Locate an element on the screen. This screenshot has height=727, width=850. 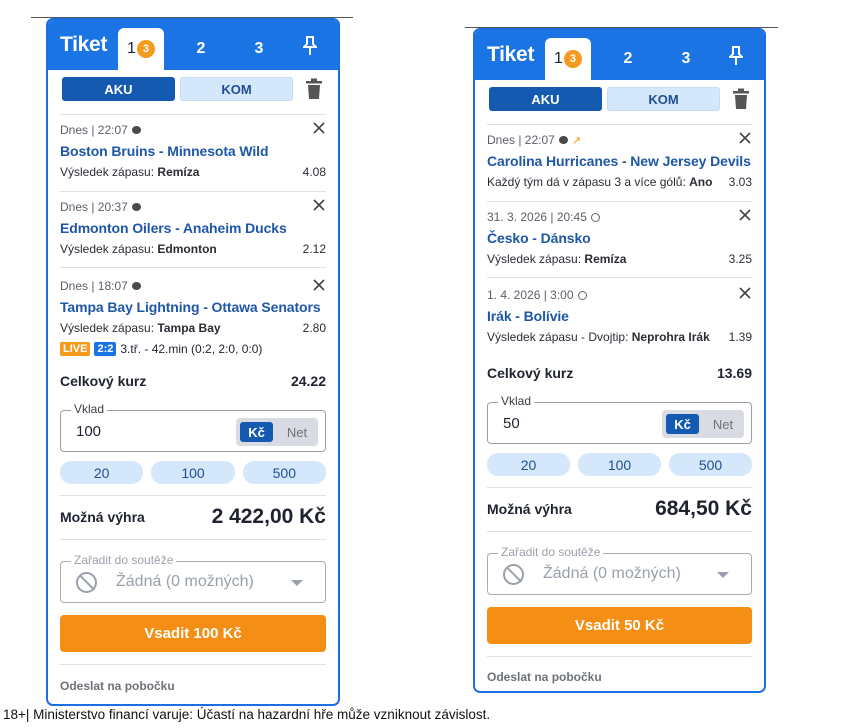
total-odds-value: 13.69 is located at coordinates (734, 373).